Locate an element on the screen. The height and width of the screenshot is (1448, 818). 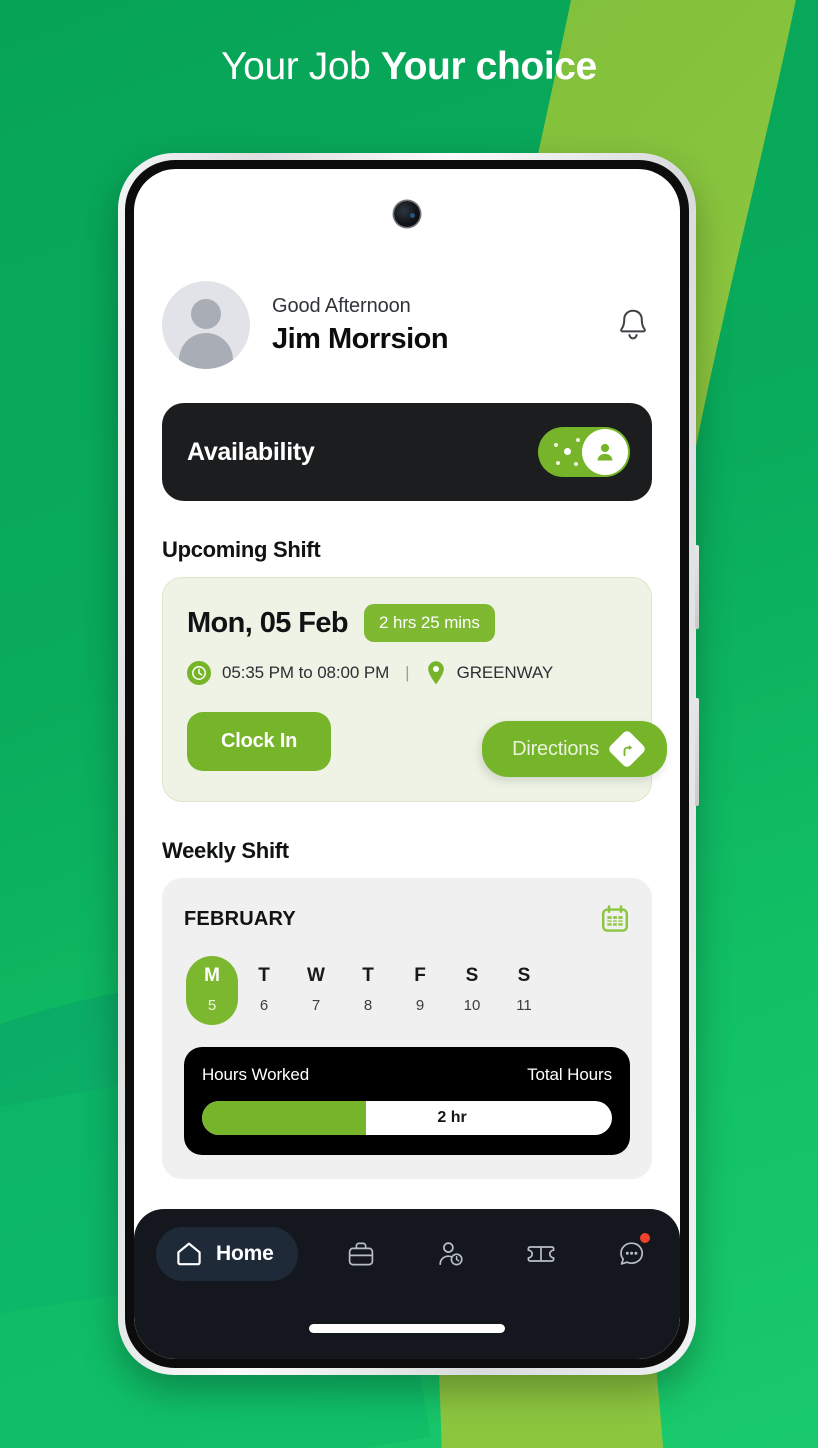
hours-progress-value: 2 hr is located at coordinates (452, 1117).